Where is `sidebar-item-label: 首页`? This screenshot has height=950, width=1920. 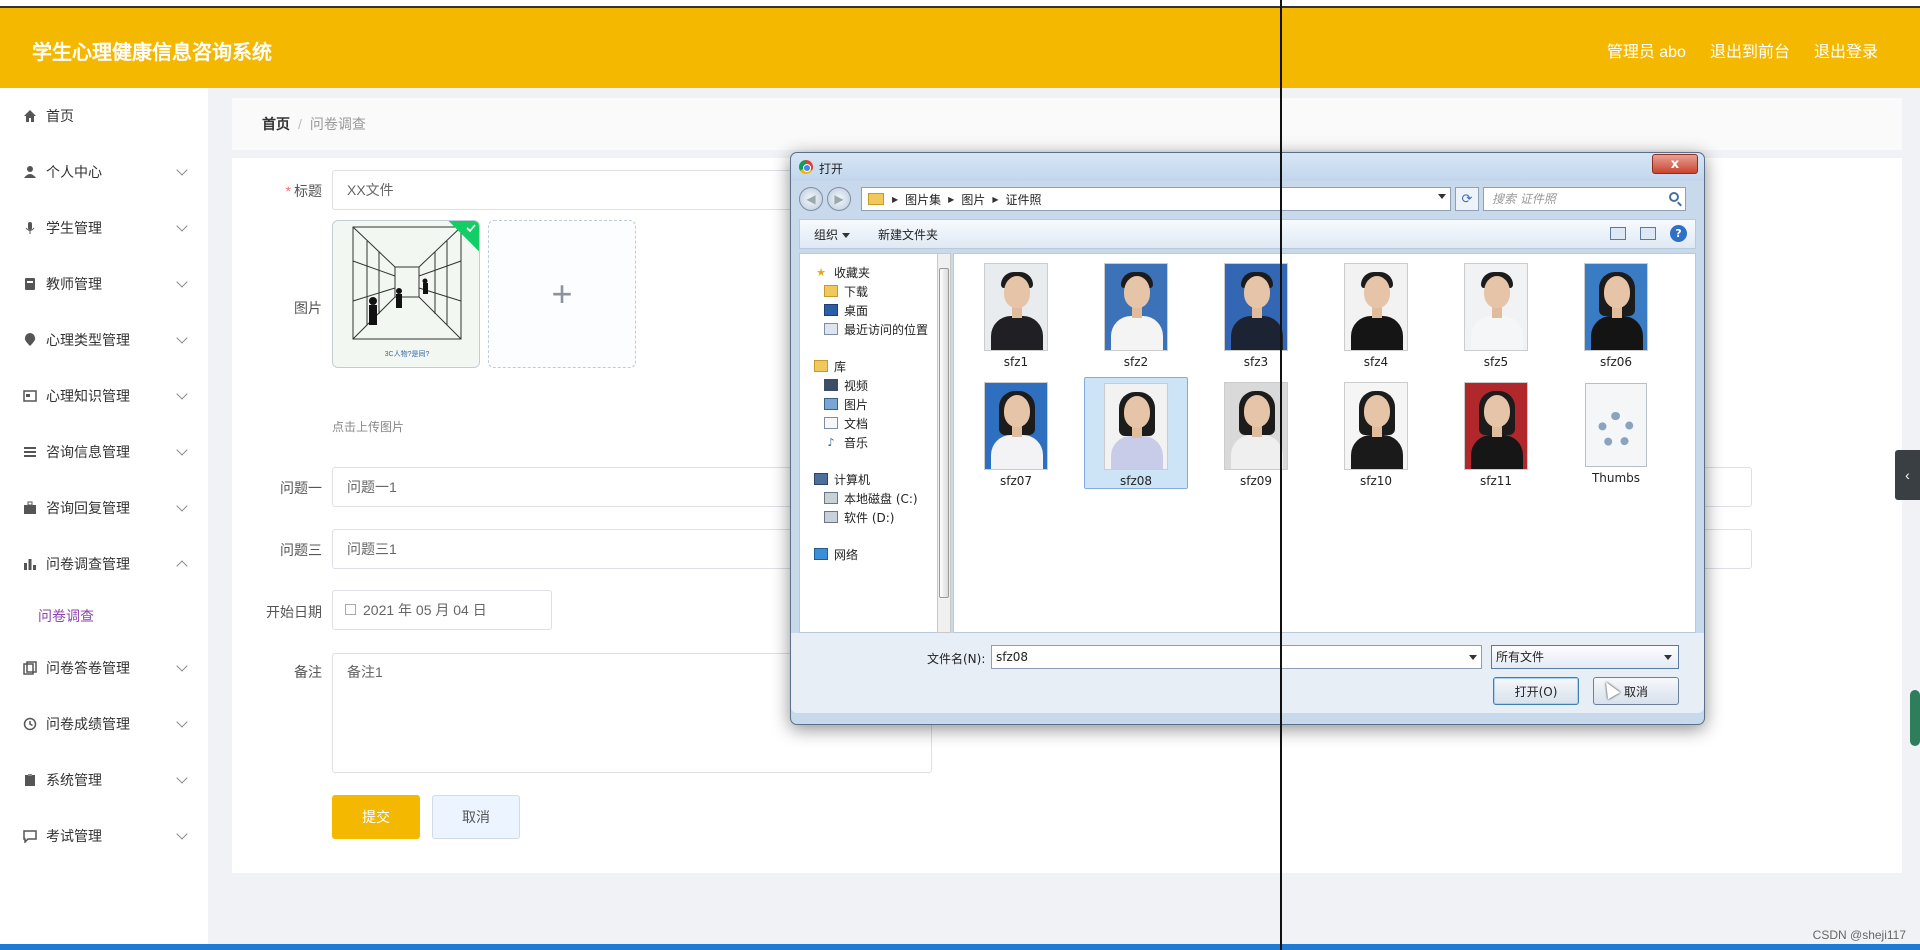 sidebar-item-label: 首页 is located at coordinates (60, 116).